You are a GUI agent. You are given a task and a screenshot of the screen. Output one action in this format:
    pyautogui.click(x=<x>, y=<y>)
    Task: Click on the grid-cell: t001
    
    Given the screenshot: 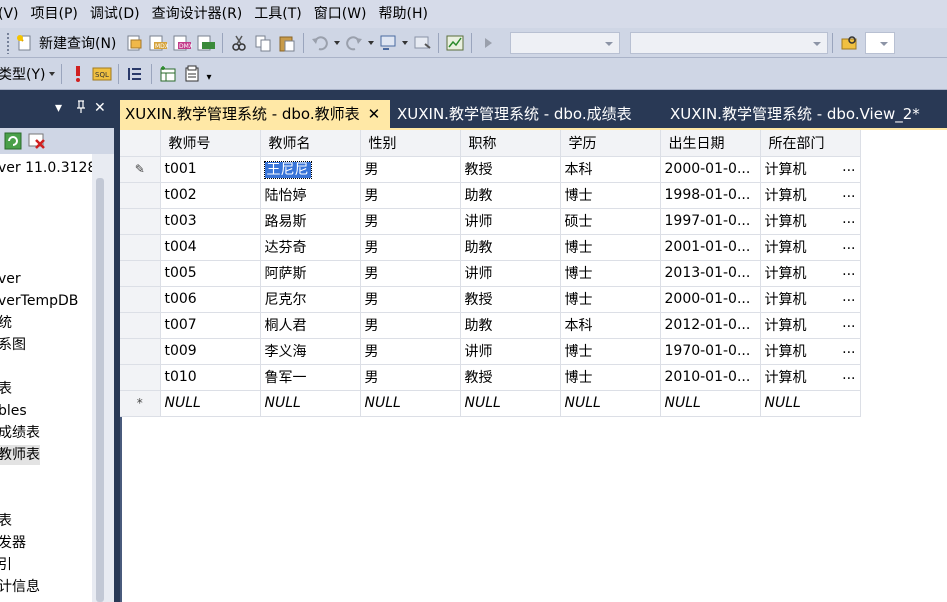 What is the action you would take?
    pyautogui.click(x=210, y=169)
    